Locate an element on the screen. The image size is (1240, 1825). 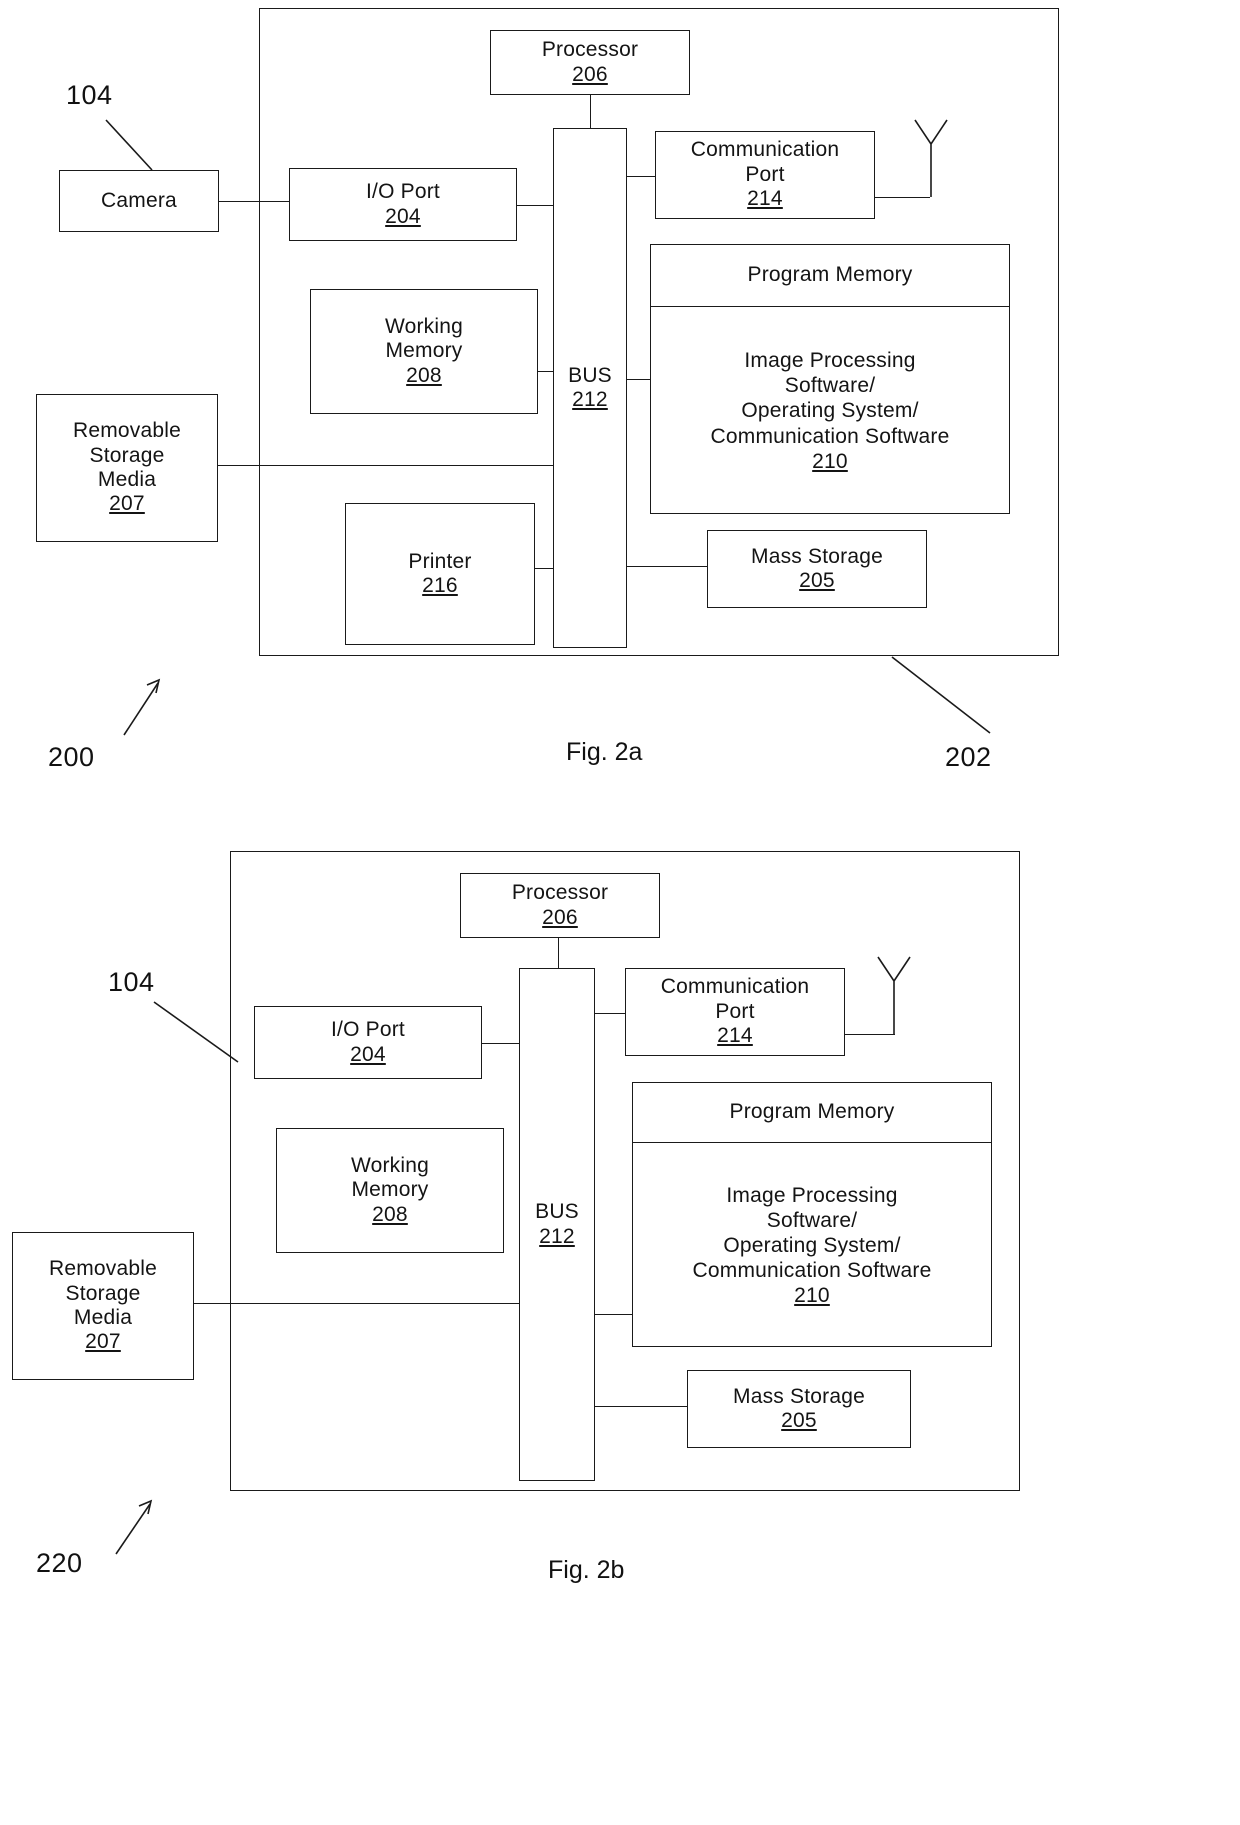
block-removable-storage-media: Removable Storage Media 207 is located at coordinates (127, 468).